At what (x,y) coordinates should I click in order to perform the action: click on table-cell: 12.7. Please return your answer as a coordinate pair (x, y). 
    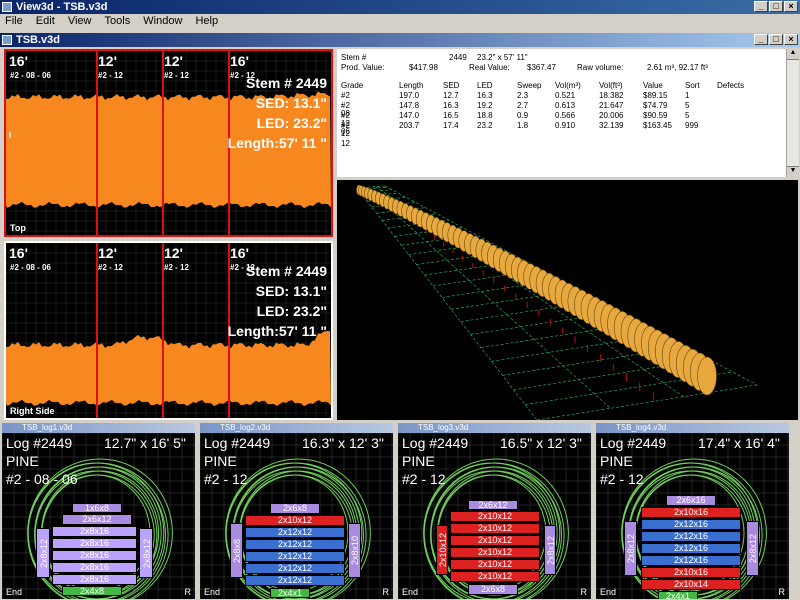
    Looking at the image, I should click on (451, 95).